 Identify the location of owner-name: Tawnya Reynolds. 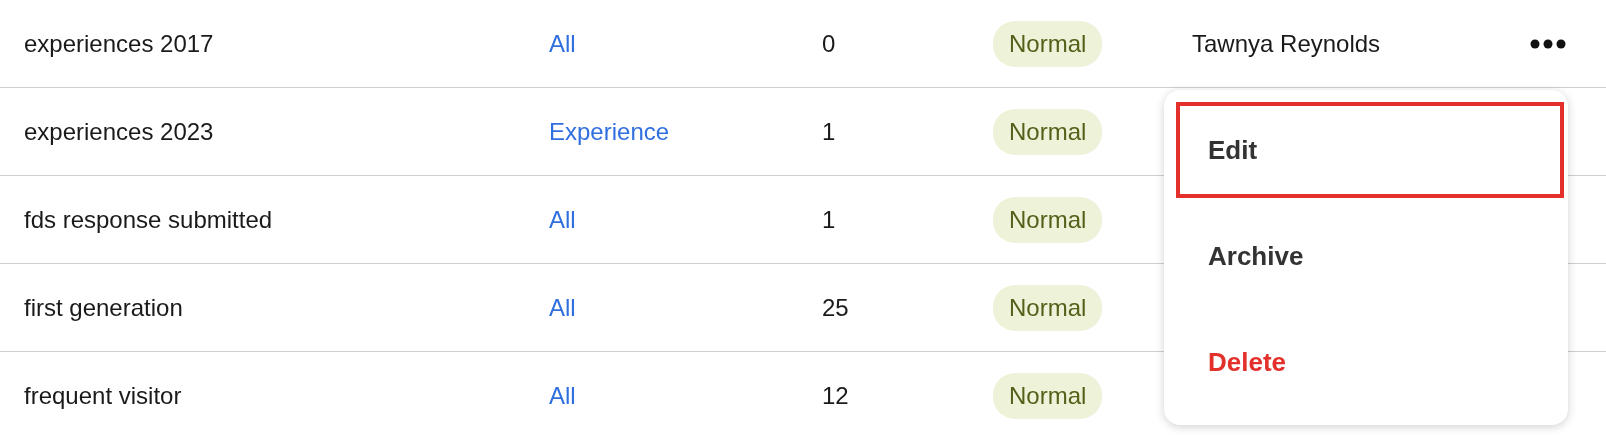
(1287, 43).